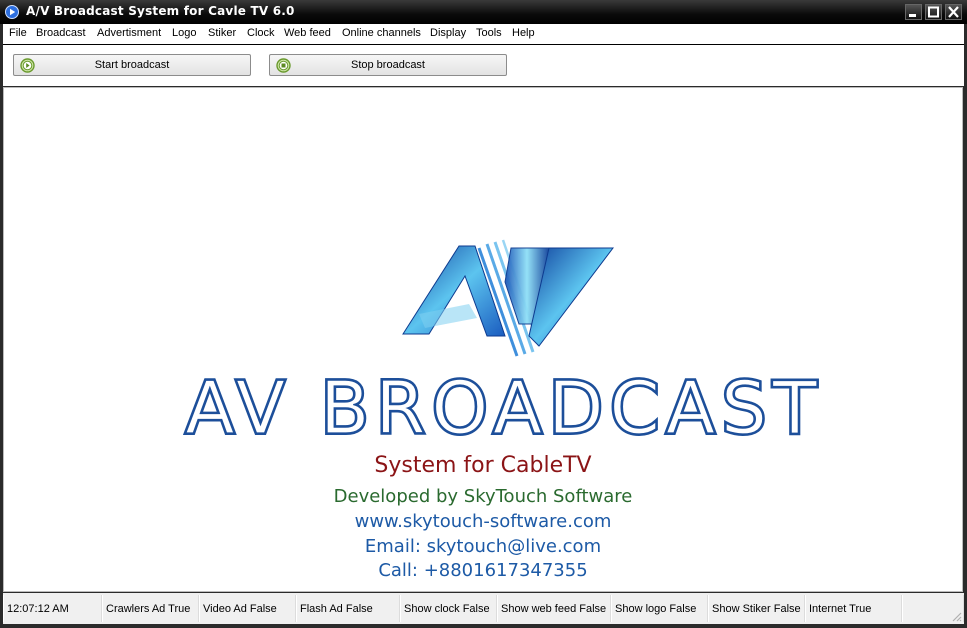 This screenshot has width=967, height=628. I want to click on status-video-ad: Video Ad False, so click(247, 608).